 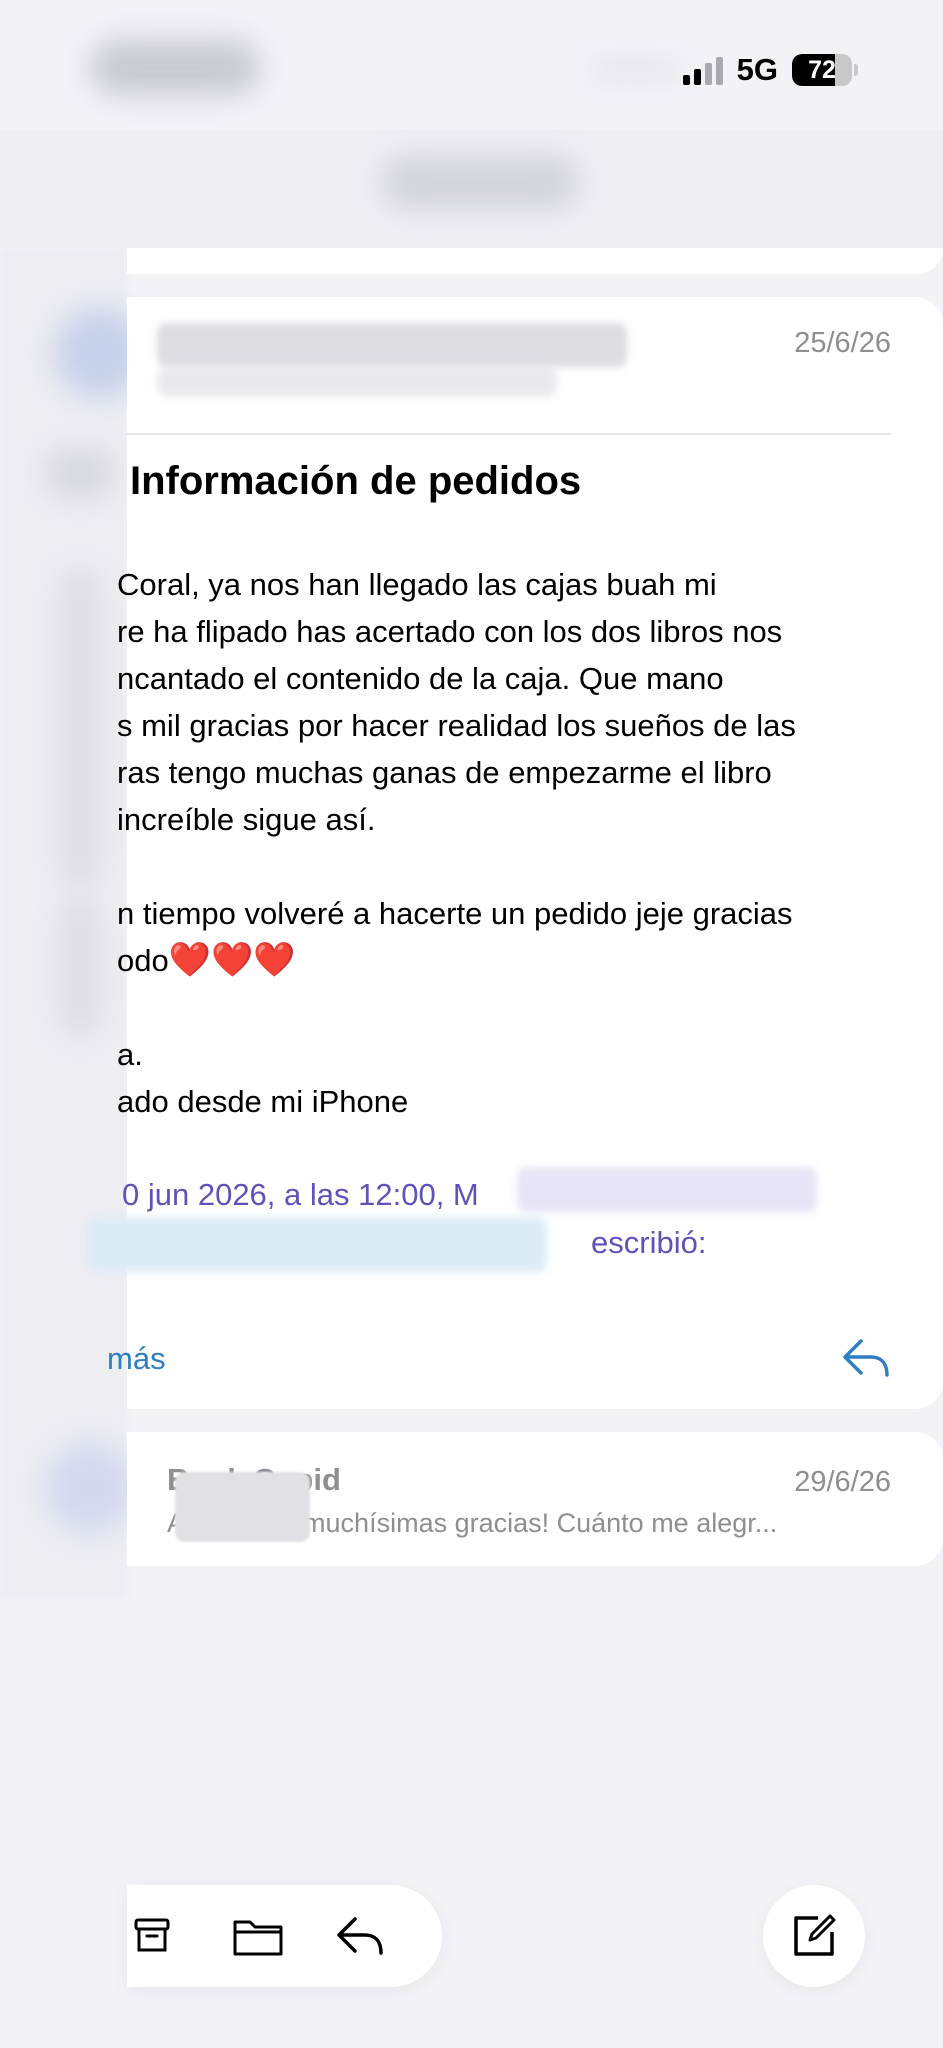 I want to click on reply-button, so click(x=360, y=1936).